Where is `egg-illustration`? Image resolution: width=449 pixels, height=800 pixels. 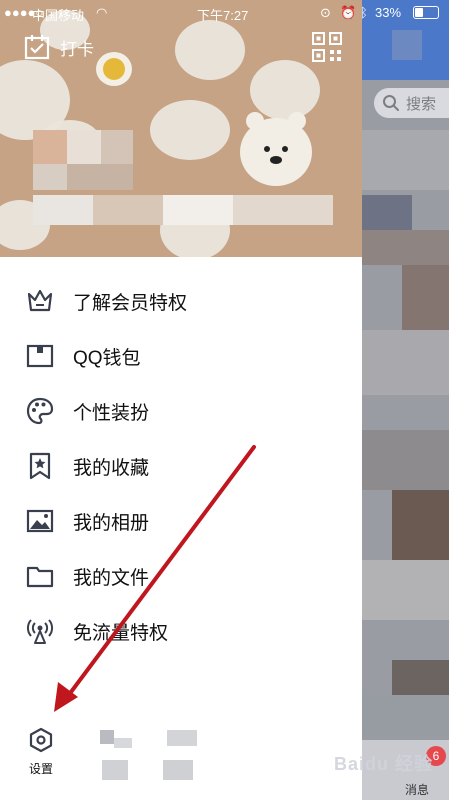 egg-illustration is located at coordinates (114, 69).